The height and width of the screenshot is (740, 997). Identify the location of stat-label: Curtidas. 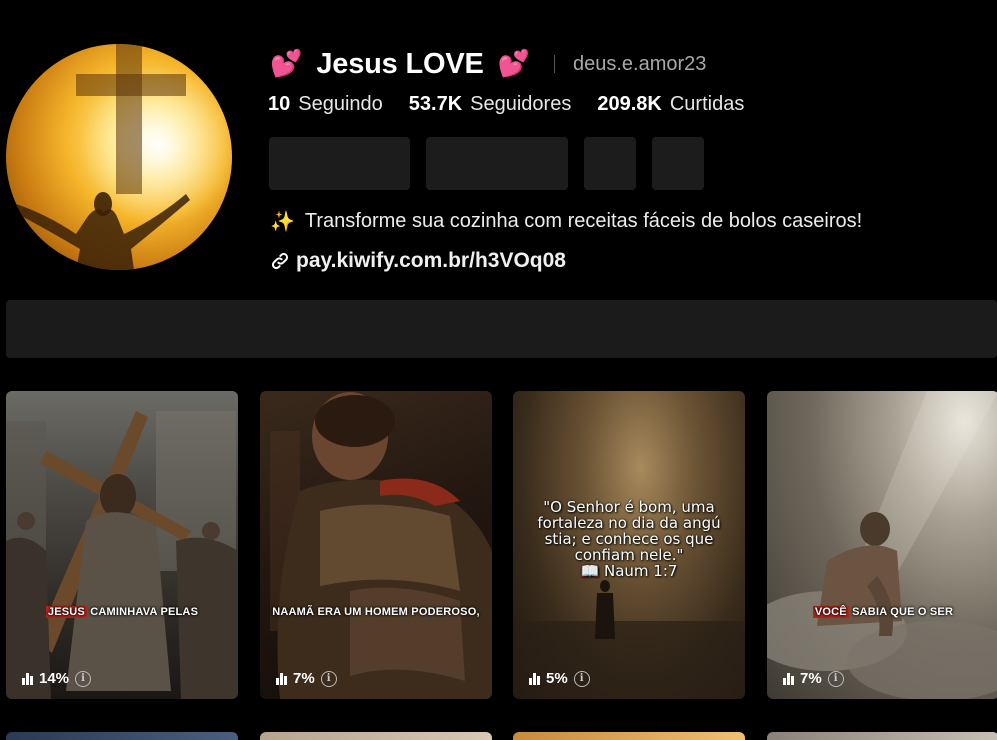
(707, 104).